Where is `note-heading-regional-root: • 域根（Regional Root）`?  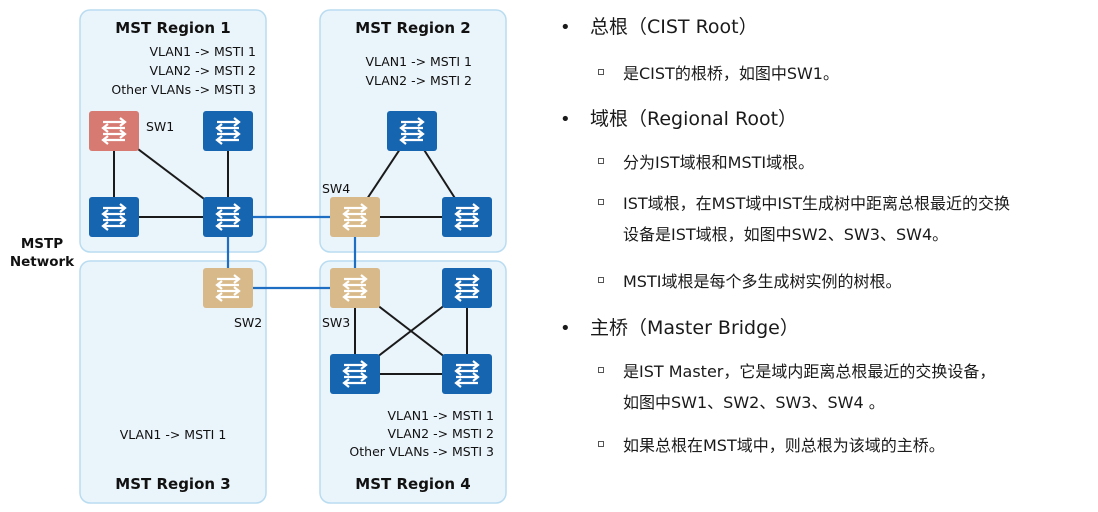 note-heading-regional-root: • 域根（Regional Root） is located at coordinates (678, 117).